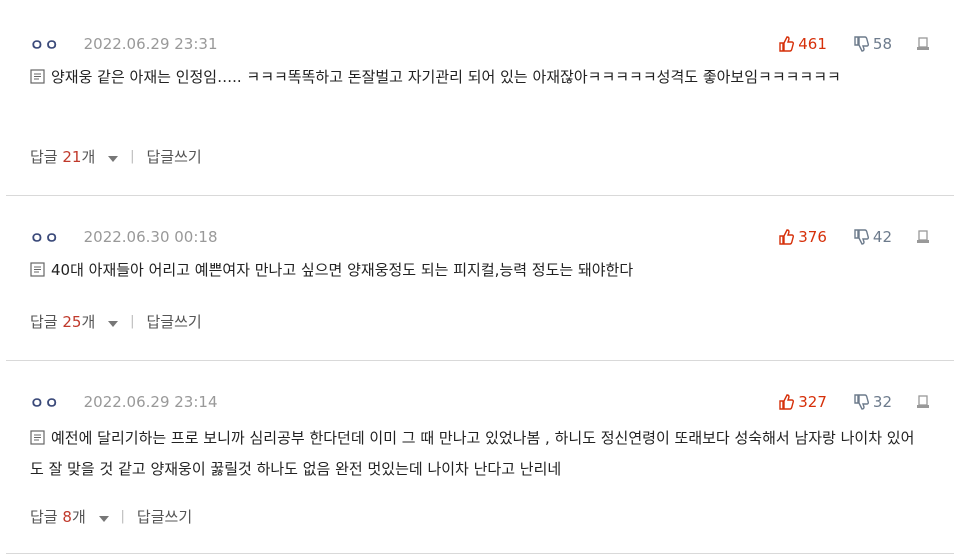 Image resolution: width=960 pixels, height=555 pixels. What do you see at coordinates (882, 402) in the screenshot?
I see `dislike-count: 32` at bounding box center [882, 402].